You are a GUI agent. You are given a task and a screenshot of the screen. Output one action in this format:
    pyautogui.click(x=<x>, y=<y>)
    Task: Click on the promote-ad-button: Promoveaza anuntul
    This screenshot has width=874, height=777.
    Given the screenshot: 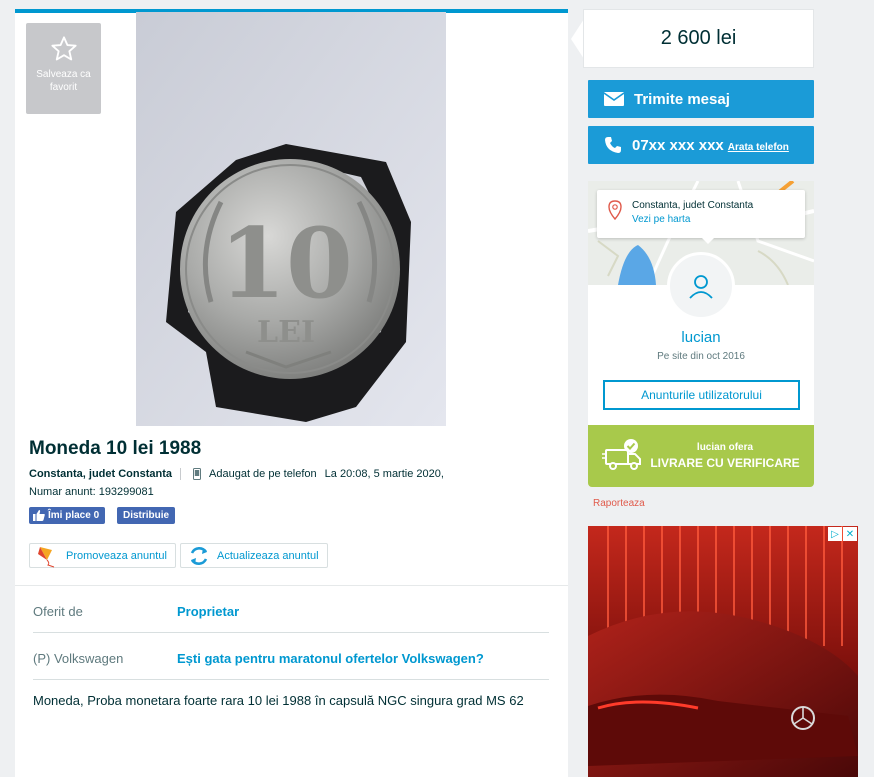 What is the action you would take?
    pyautogui.click(x=102, y=555)
    